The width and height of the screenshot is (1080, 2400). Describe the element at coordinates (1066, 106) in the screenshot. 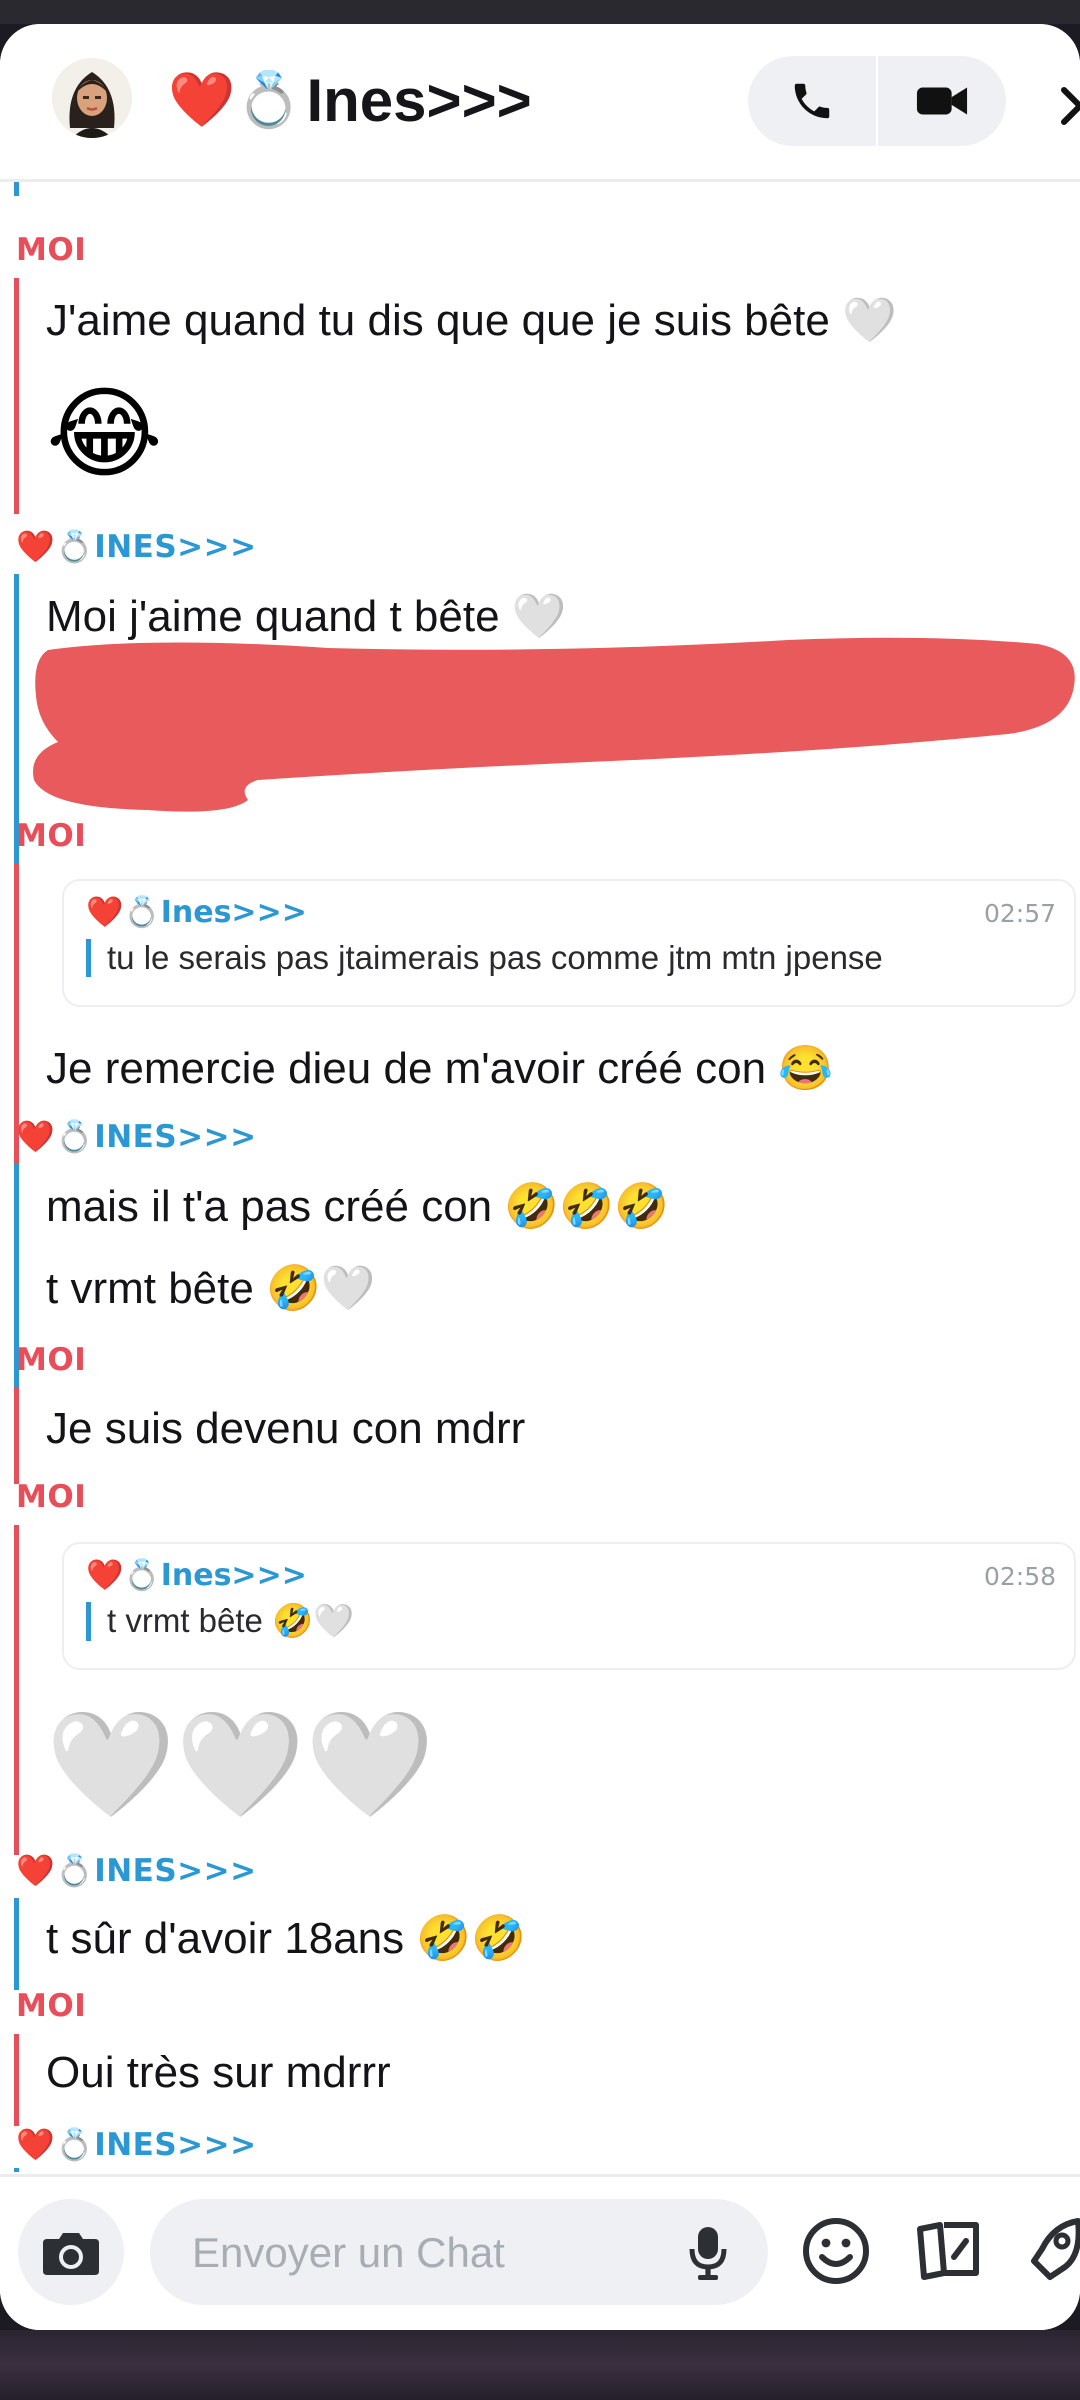

I see `chevron-right-icon` at that location.